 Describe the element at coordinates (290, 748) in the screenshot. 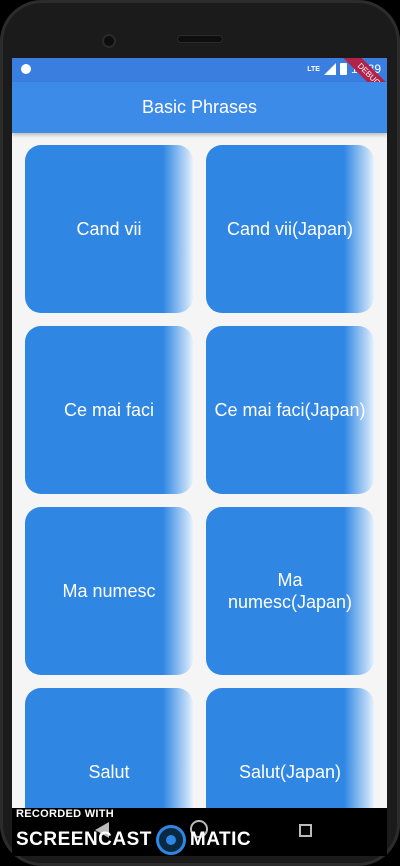

I see `phrase-tile-salut-japan: Salut(Japan)` at that location.